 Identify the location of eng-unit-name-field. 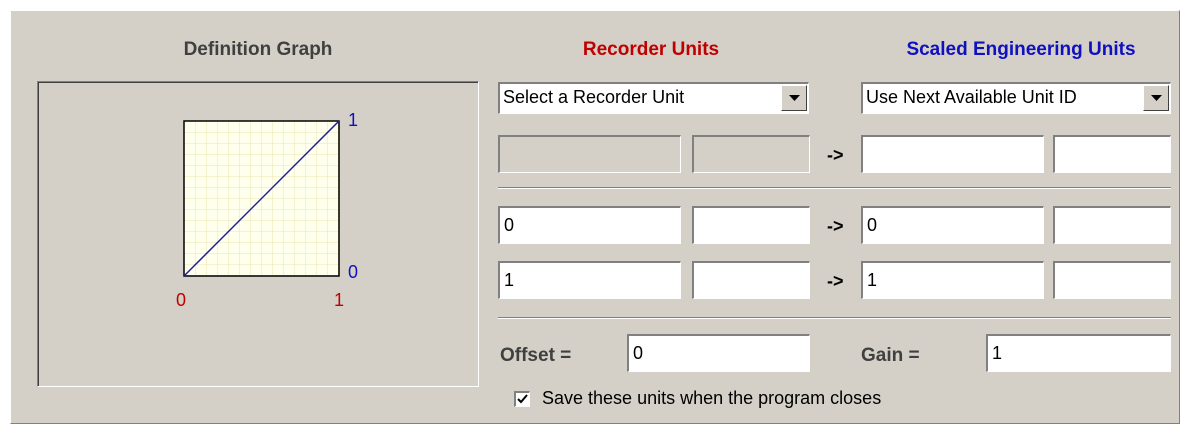
(952, 154).